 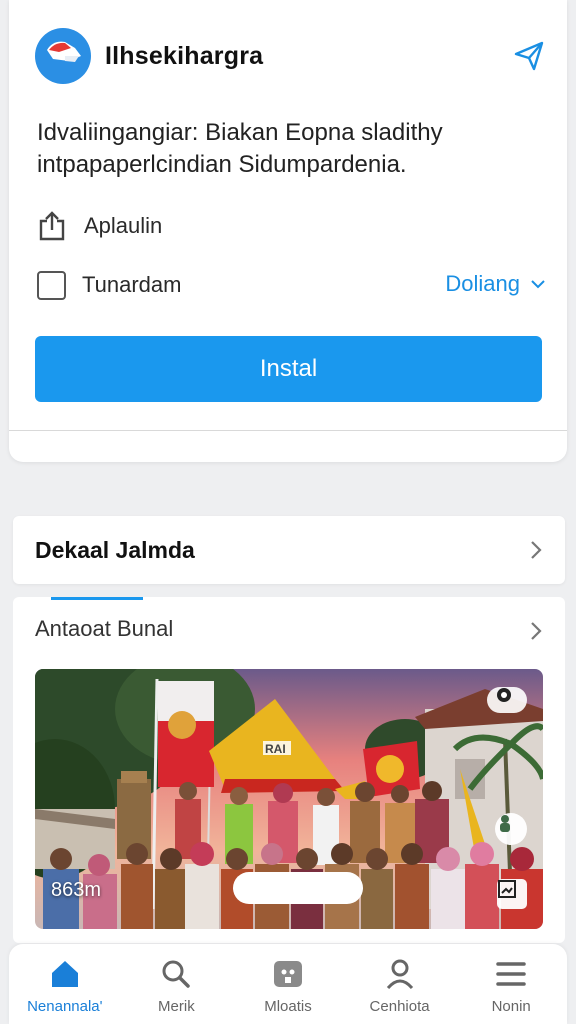 I want to click on banner-text: RAI, so click(x=275, y=749).